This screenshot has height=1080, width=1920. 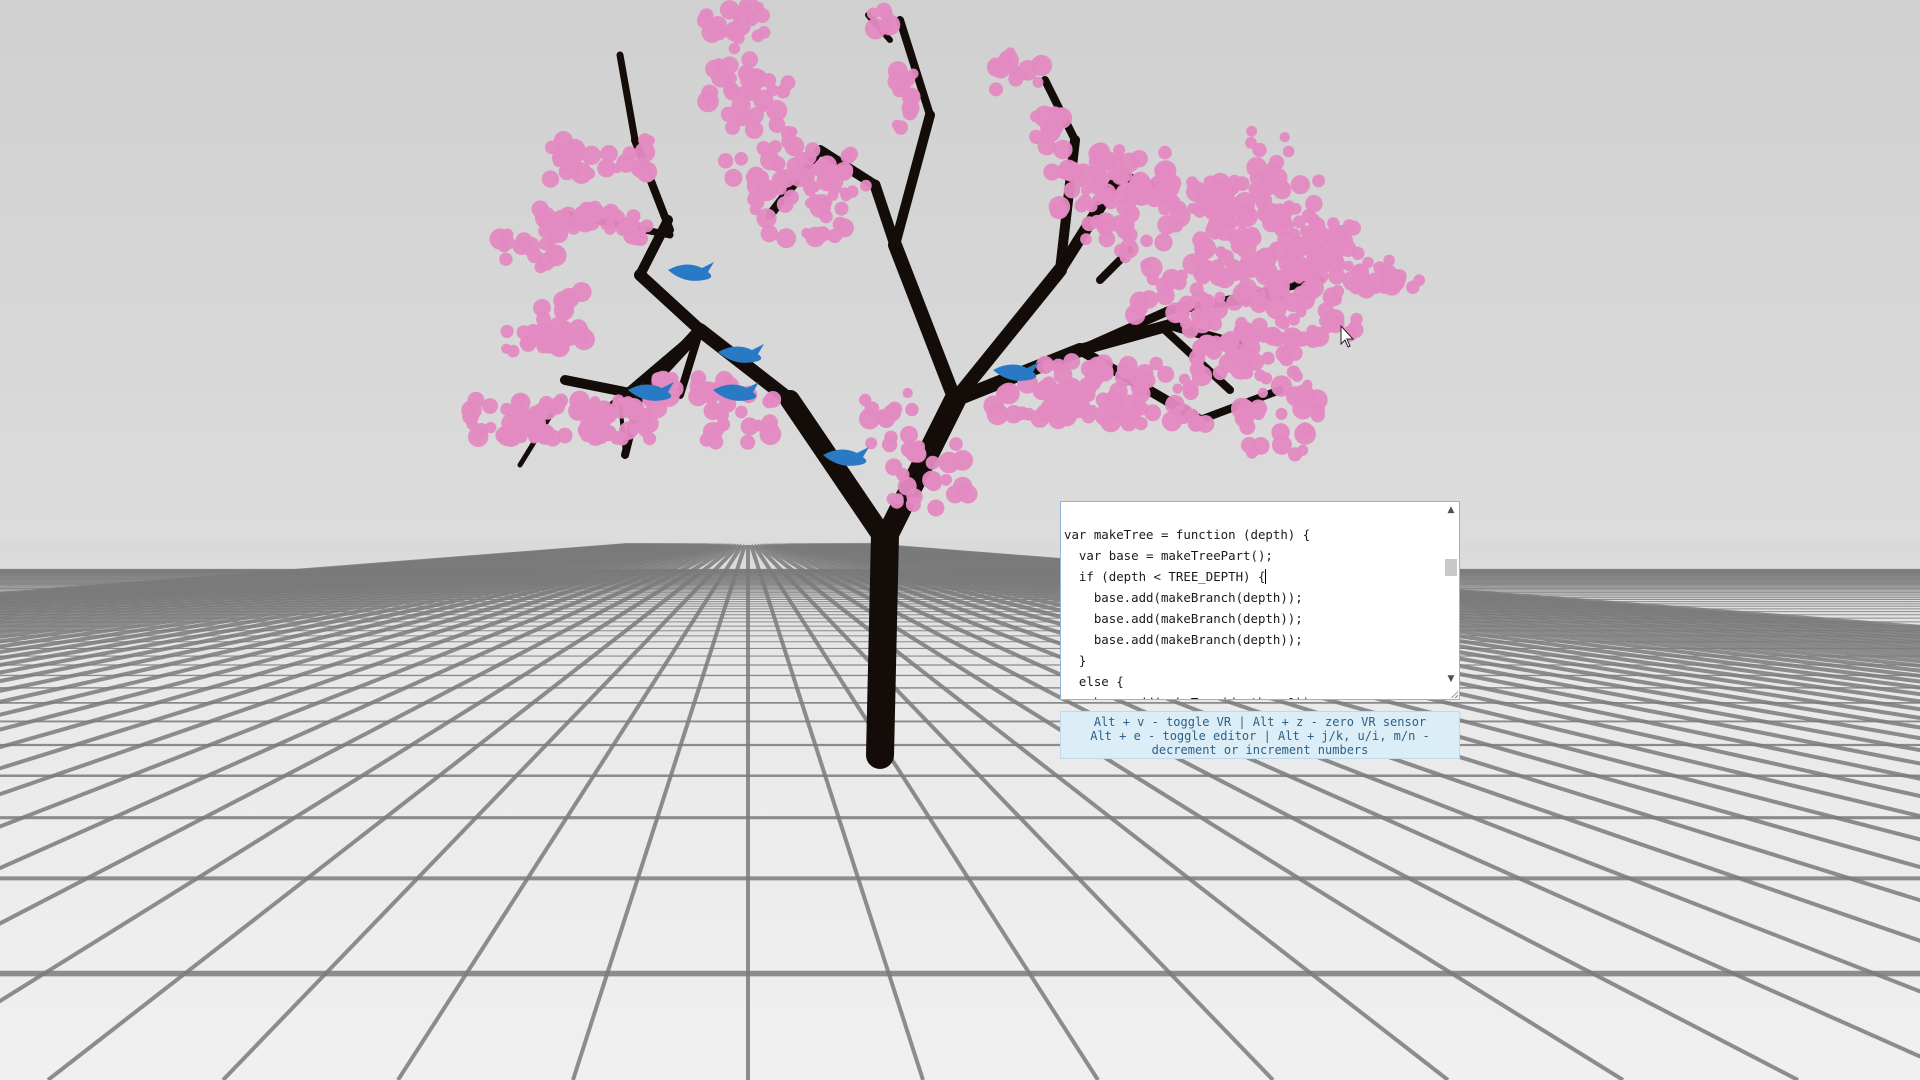 What do you see at coordinates (1451, 510) in the screenshot?
I see `scroll-up-arrow-icon: ▲` at bounding box center [1451, 510].